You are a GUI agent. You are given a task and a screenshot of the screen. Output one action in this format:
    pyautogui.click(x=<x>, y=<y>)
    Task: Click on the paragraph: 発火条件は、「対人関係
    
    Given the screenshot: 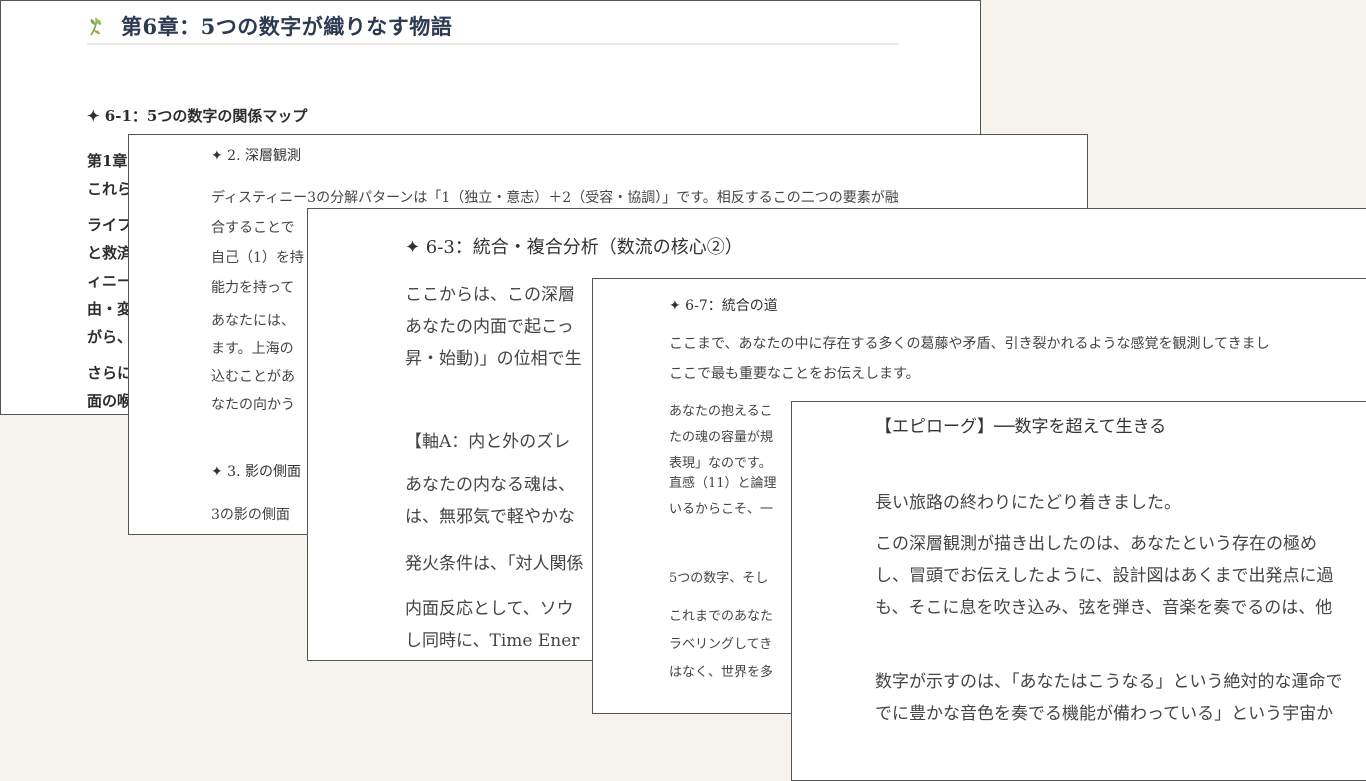 What is the action you would take?
    pyautogui.click(x=494, y=564)
    